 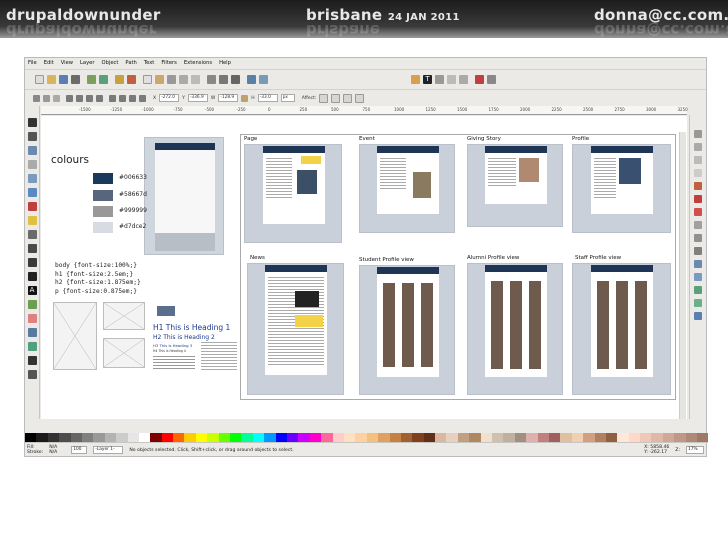 I want to click on select-all-layers-icon, so click(x=46, y=98).